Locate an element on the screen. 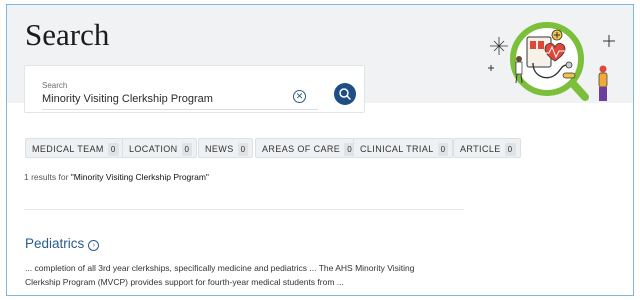  search-submit-button is located at coordinates (345, 94).